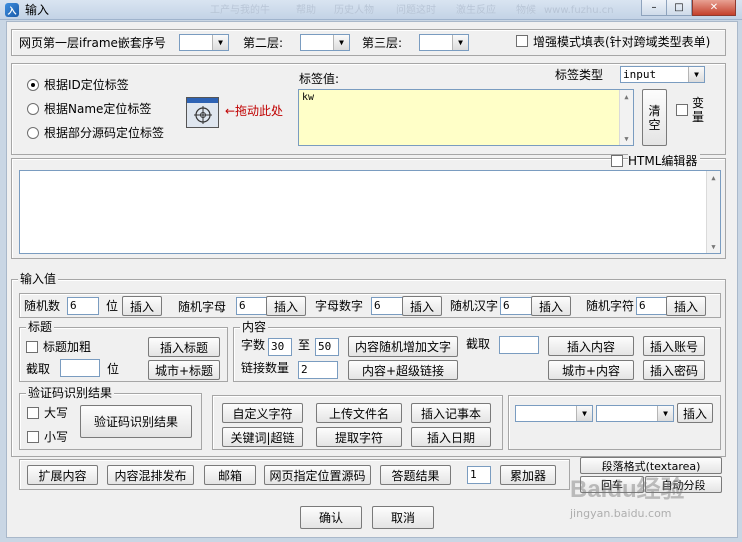 The width and height of the screenshot is (742, 542). What do you see at coordinates (317, 475) in the screenshot?
I see `page-source-button: 网页指定位置源码` at bounding box center [317, 475].